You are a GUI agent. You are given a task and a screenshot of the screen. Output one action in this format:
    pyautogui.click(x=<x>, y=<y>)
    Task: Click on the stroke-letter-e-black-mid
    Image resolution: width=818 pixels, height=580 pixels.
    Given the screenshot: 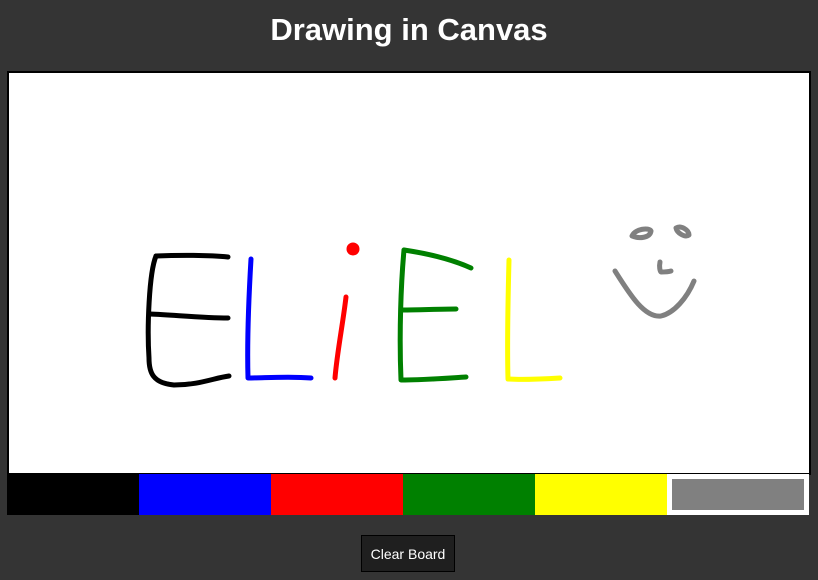 What is the action you would take?
    pyautogui.click(x=189, y=316)
    